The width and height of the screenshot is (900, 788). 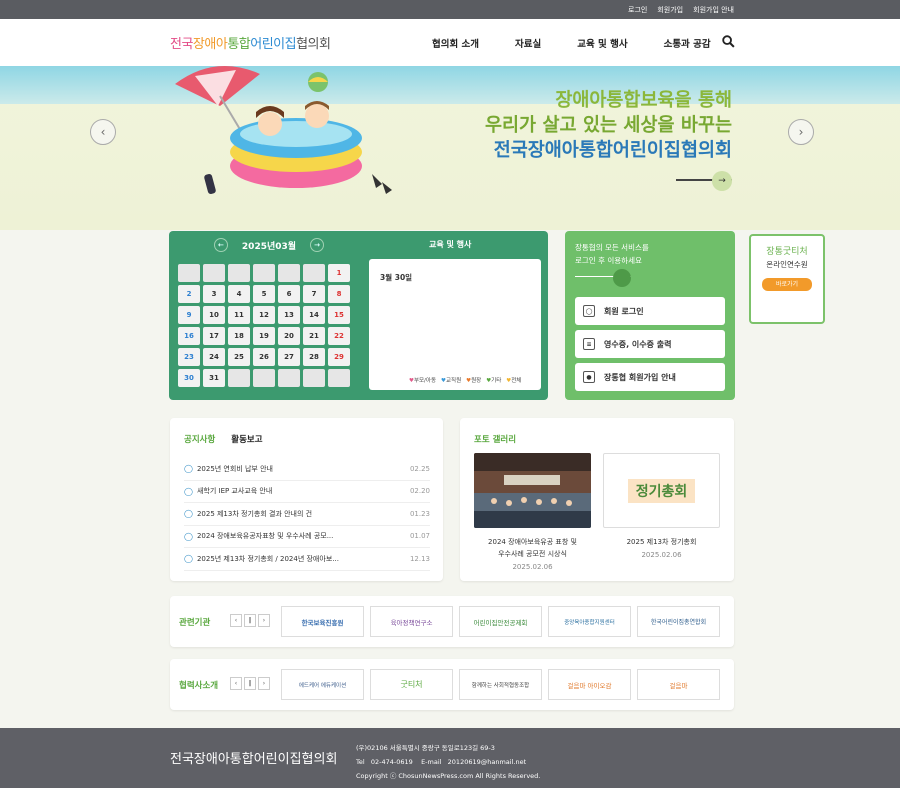 I want to click on calendar-day: 8, so click(x=339, y=294).